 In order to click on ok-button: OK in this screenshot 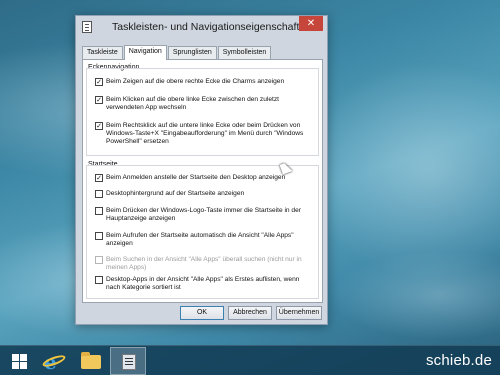, I will do `click(202, 313)`.